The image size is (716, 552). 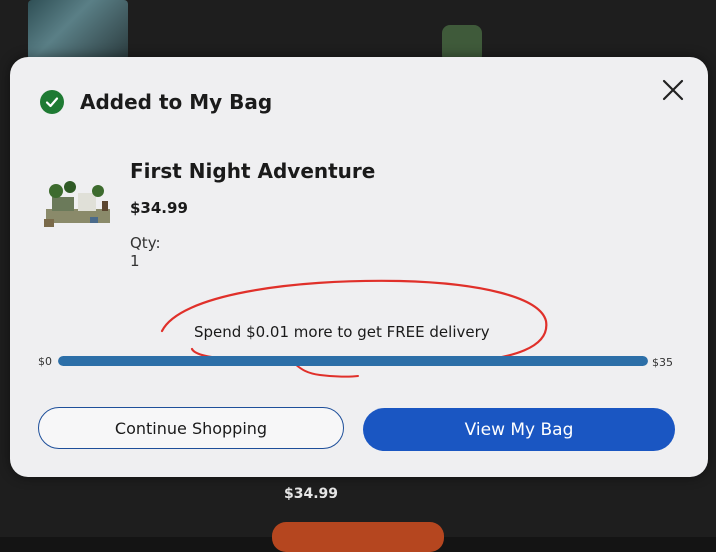 I want to click on close-button, so click(x=673, y=90).